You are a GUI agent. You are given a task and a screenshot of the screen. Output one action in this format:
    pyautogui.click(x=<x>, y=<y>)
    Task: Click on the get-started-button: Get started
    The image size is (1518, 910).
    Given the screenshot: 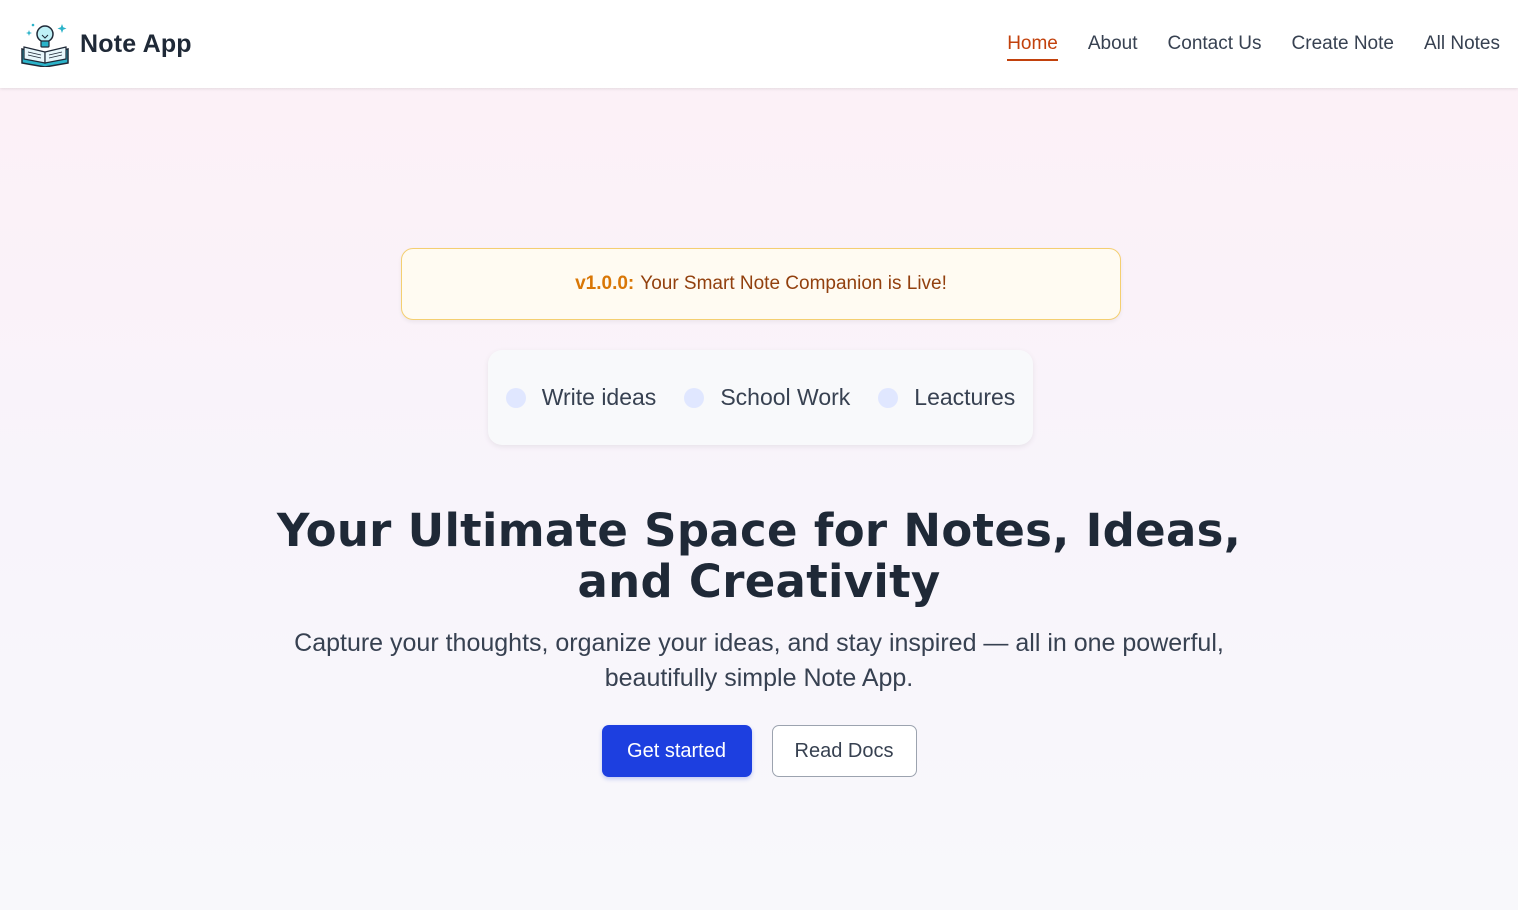 What is the action you would take?
    pyautogui.click(x=676, y=751)
    